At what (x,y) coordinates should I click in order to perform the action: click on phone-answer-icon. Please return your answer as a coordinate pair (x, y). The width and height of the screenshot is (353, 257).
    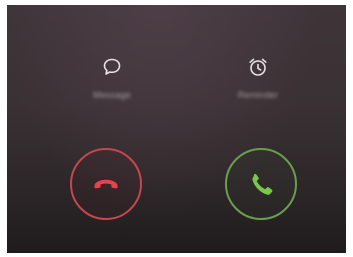
    Looking at the image, I should click on (262, 184).